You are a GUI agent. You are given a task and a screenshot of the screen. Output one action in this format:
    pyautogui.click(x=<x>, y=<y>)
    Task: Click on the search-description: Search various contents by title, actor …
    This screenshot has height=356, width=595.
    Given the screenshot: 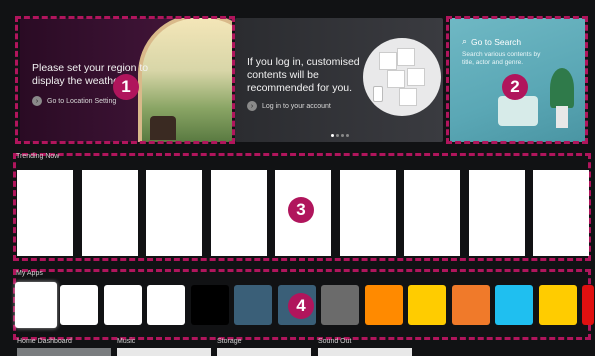 What is the action you would take?
    pyautogui.click(x=501, y=58)
    